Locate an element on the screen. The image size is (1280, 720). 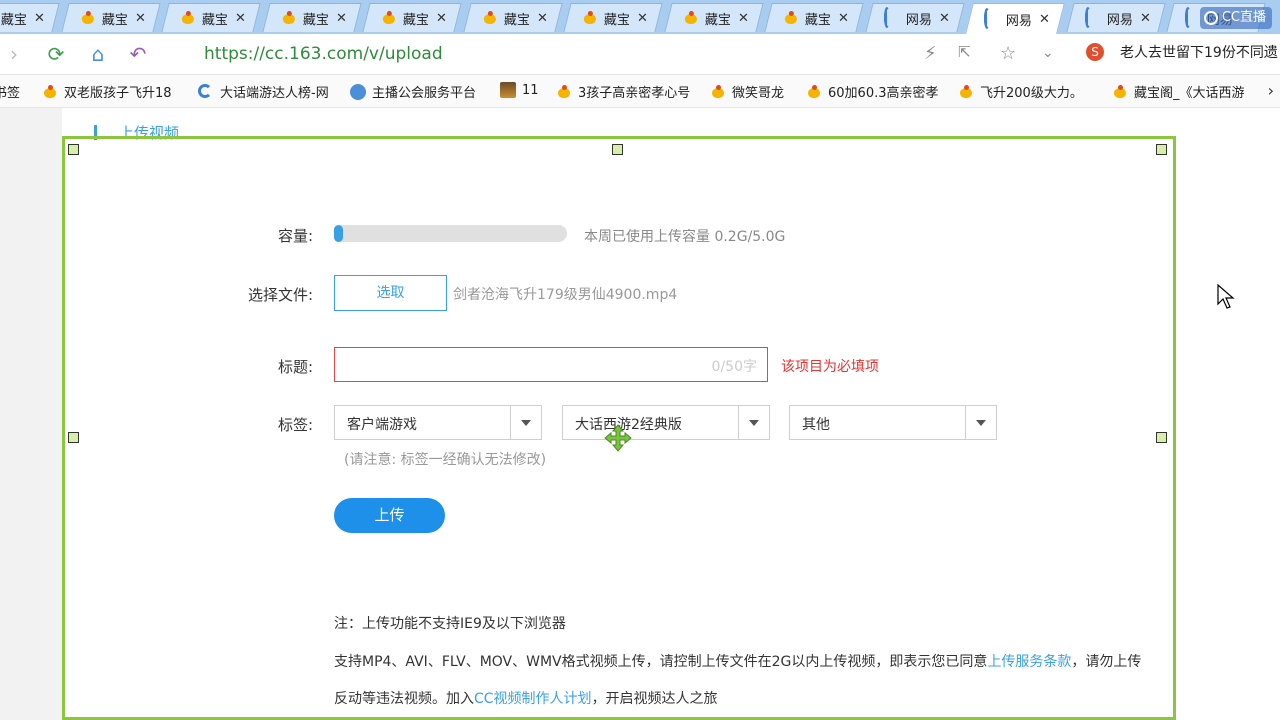
bookmark-label: 双老版孩子飞升18 is located at coordinates (118, 93).